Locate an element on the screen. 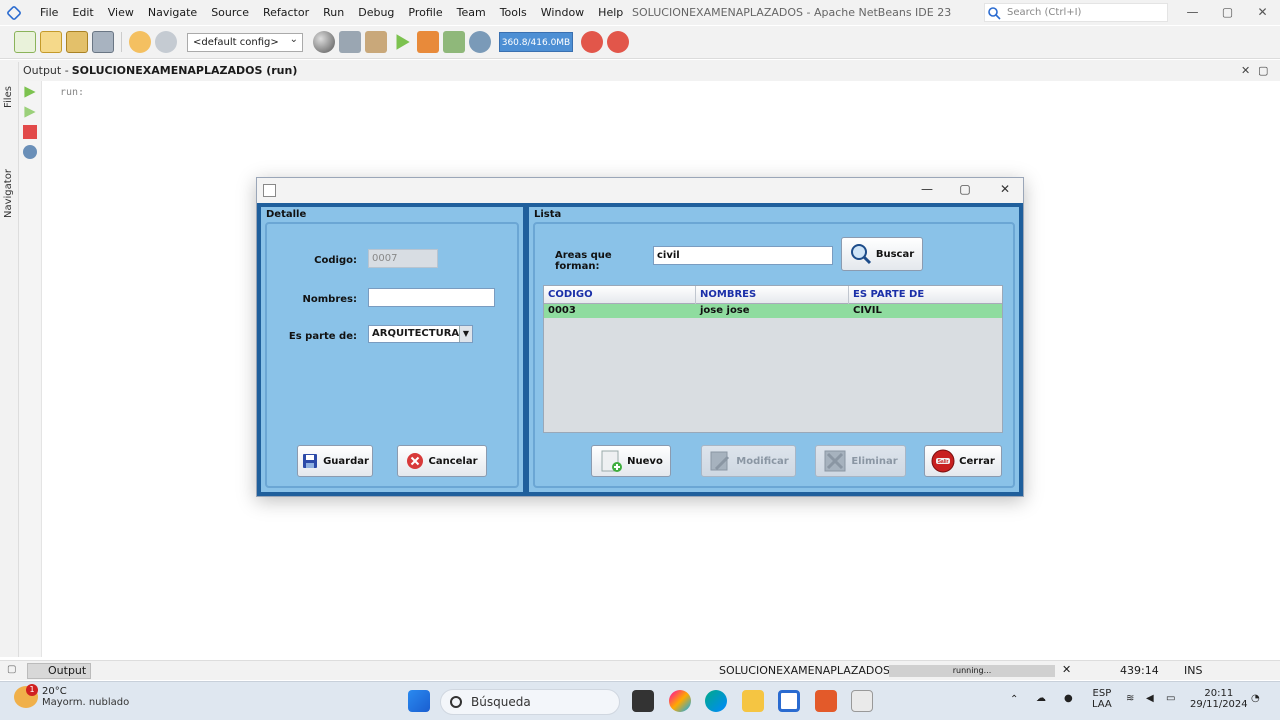 The height and width of the screenshot is (720, 1280). battery-icon: ▭ is located at coordinates (1170, 698).